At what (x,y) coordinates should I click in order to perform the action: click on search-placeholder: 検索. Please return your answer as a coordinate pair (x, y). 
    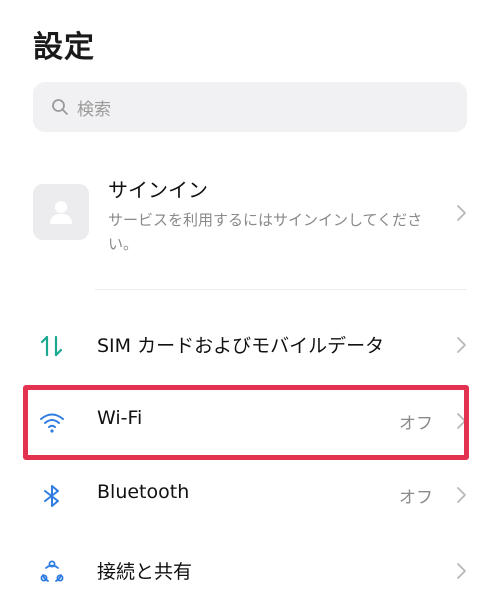
    Looking at the image, I should click on (94, 109).